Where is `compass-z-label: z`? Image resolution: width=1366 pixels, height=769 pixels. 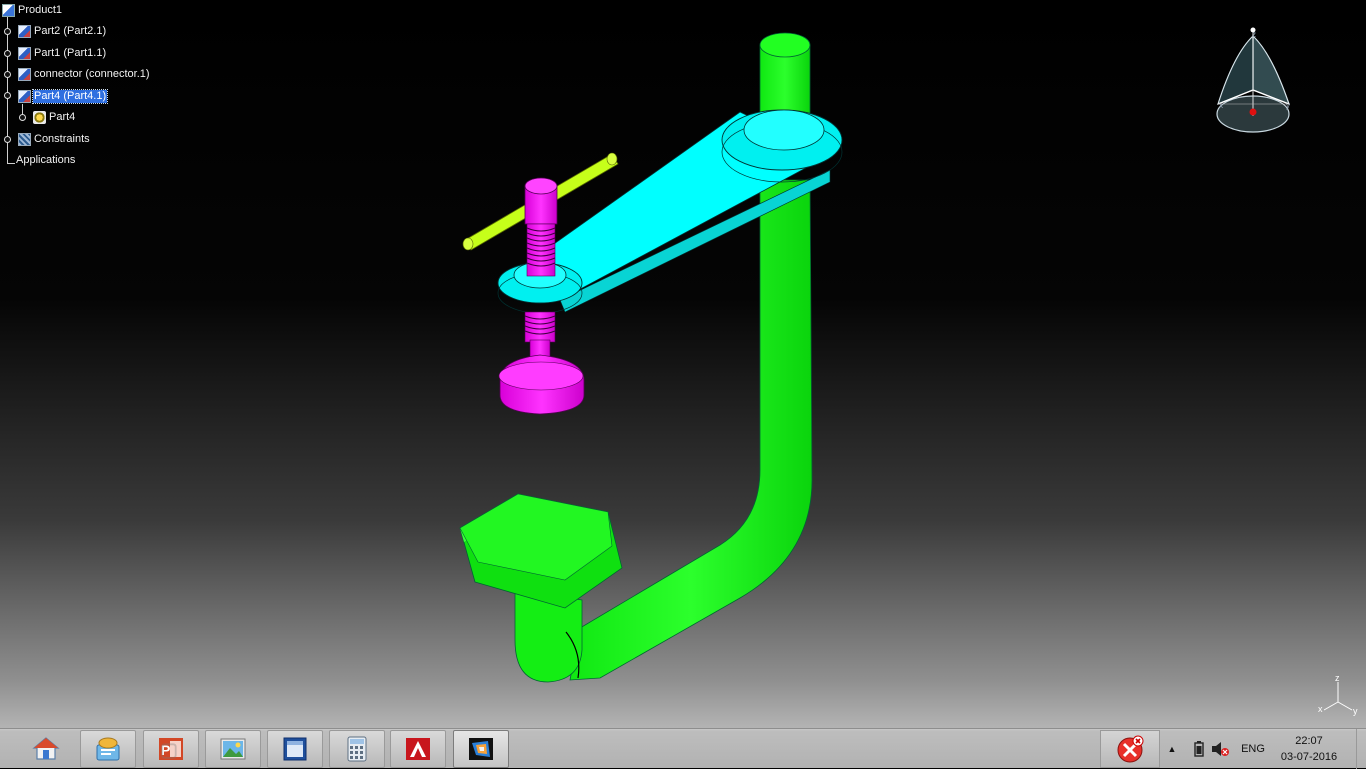 compass-z-label: z is located at coordinates (1254, 34).